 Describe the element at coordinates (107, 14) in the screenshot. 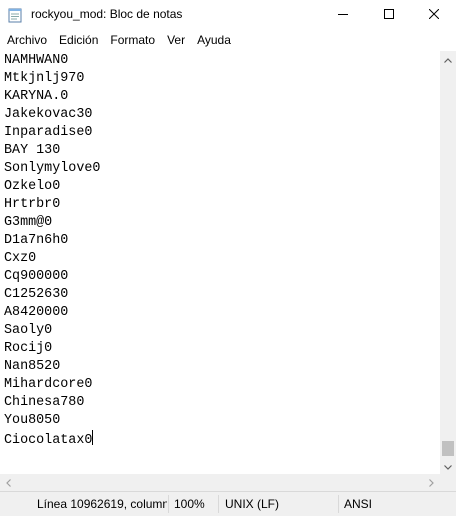

I see `window-title: rockyou_mod: Bloc de notas` at that location.